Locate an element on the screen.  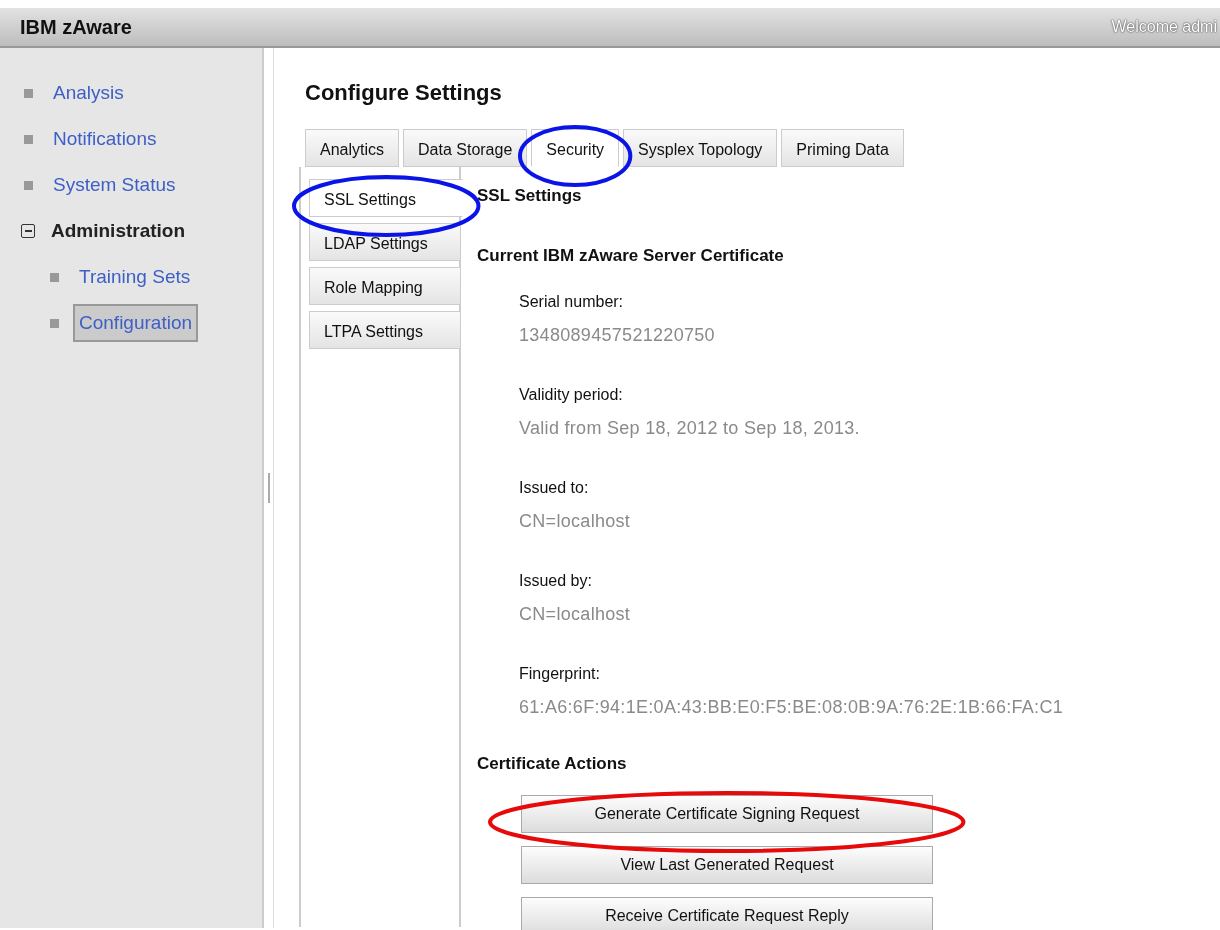
tab: Data Storage is located at coordinates (465, 148).